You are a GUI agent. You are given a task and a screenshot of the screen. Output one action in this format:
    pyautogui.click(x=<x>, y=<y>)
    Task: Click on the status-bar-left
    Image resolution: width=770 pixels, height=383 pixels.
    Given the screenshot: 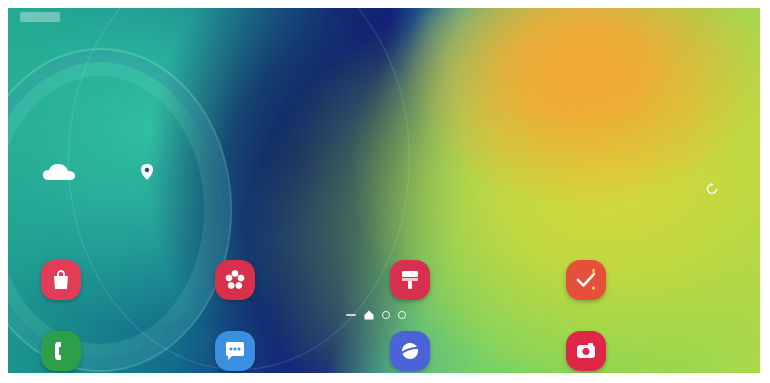 What is the action you would take?
    pyautogui.click(x=40, y=17)
    